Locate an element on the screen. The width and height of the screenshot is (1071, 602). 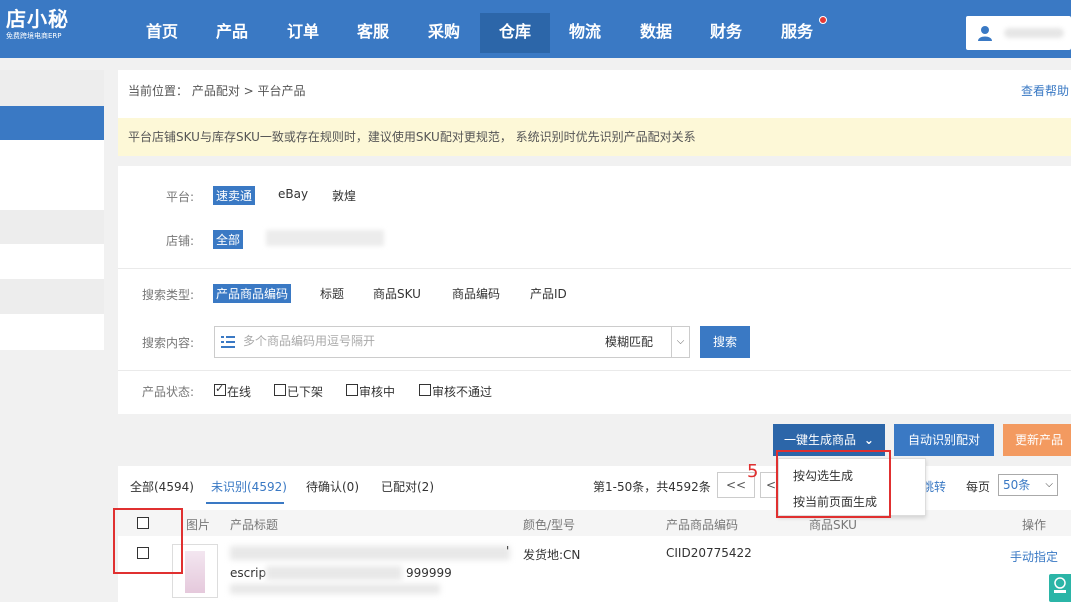
highlight-checkboxes is located at coordinates (148, 541).